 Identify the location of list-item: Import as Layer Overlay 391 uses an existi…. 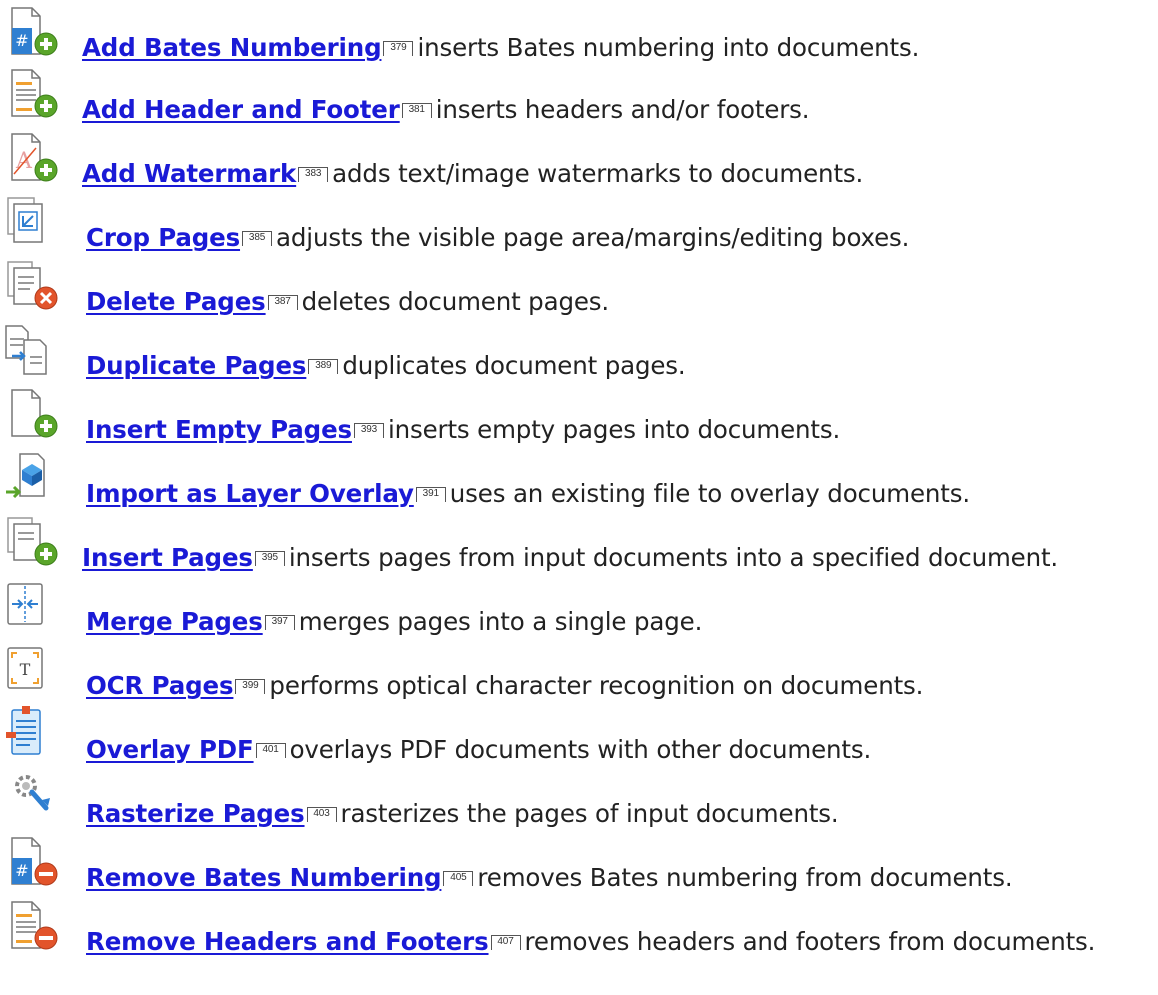
(579, 480).